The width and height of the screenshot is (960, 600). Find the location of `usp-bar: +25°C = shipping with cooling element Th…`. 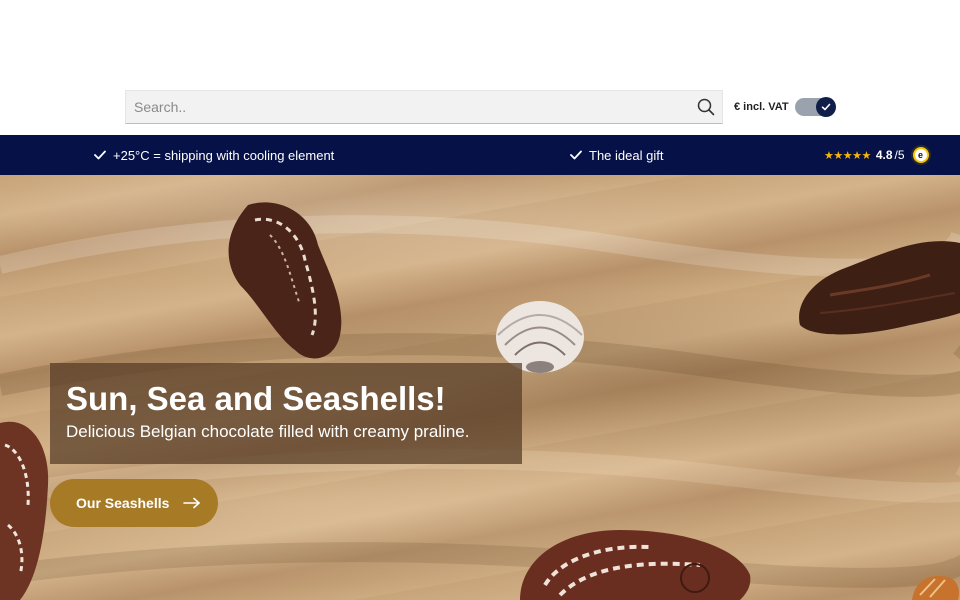

usp-bar: +25°C = shipping with cooling element Th… is located at coordinates (480, 155).